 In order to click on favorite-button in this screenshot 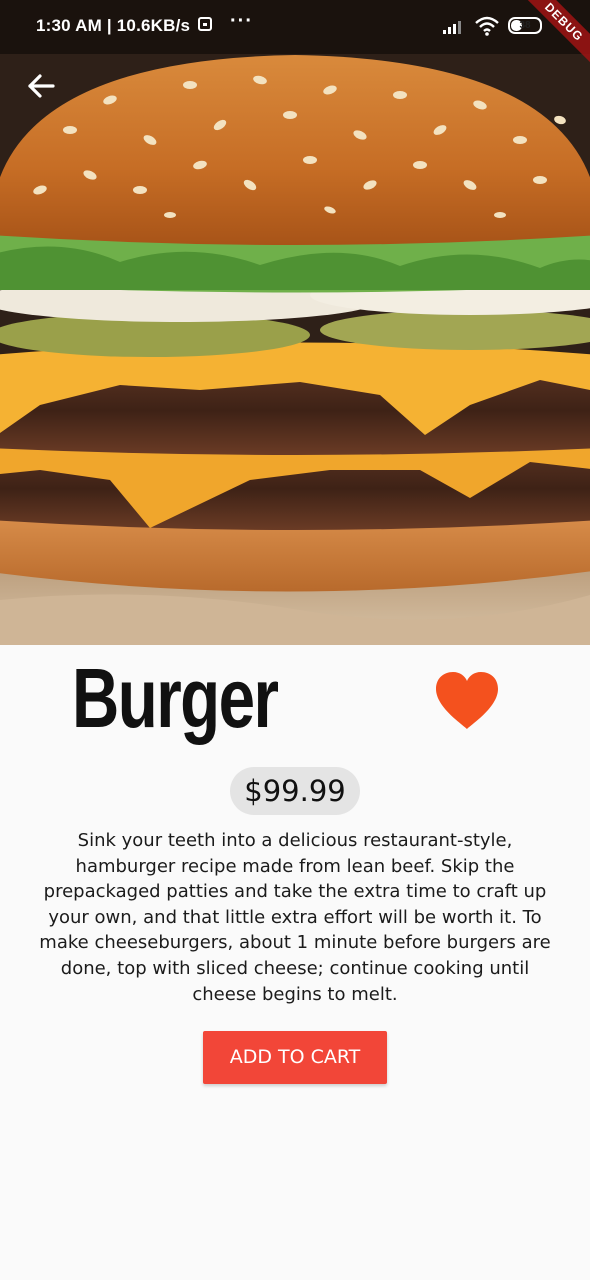, I will do `click(467, 701)`.